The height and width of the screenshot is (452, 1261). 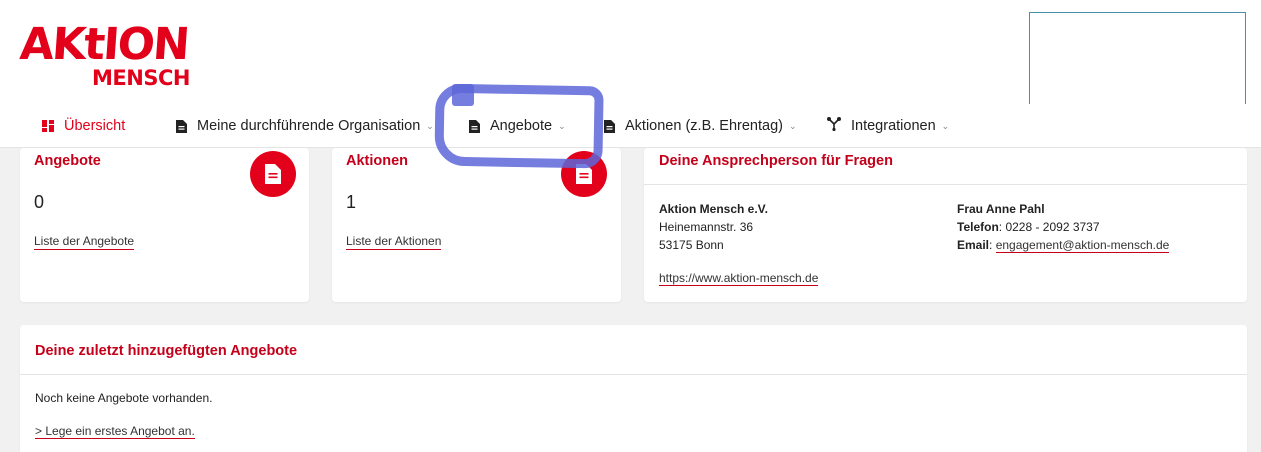 I want to click on contact-email-sep: :, so click(x=992, y=245).